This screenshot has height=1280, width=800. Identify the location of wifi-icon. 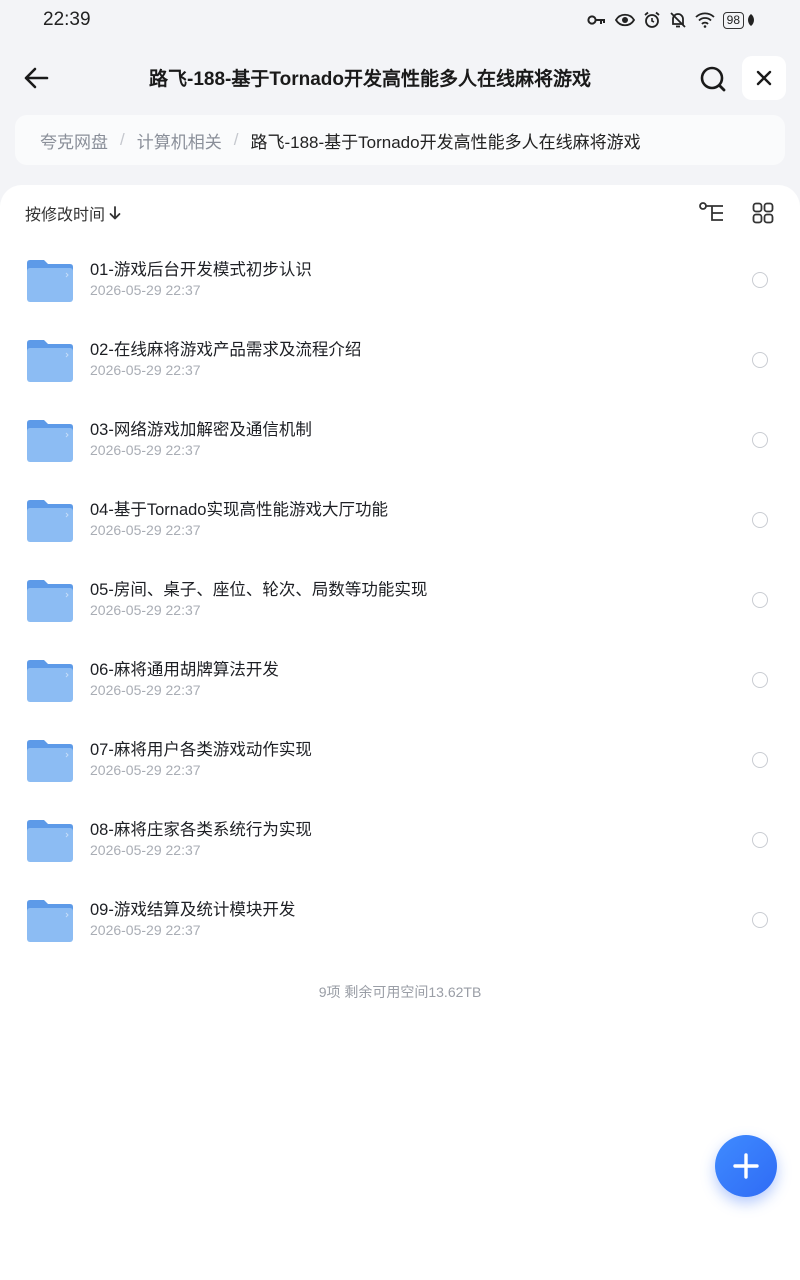
(705, 20).